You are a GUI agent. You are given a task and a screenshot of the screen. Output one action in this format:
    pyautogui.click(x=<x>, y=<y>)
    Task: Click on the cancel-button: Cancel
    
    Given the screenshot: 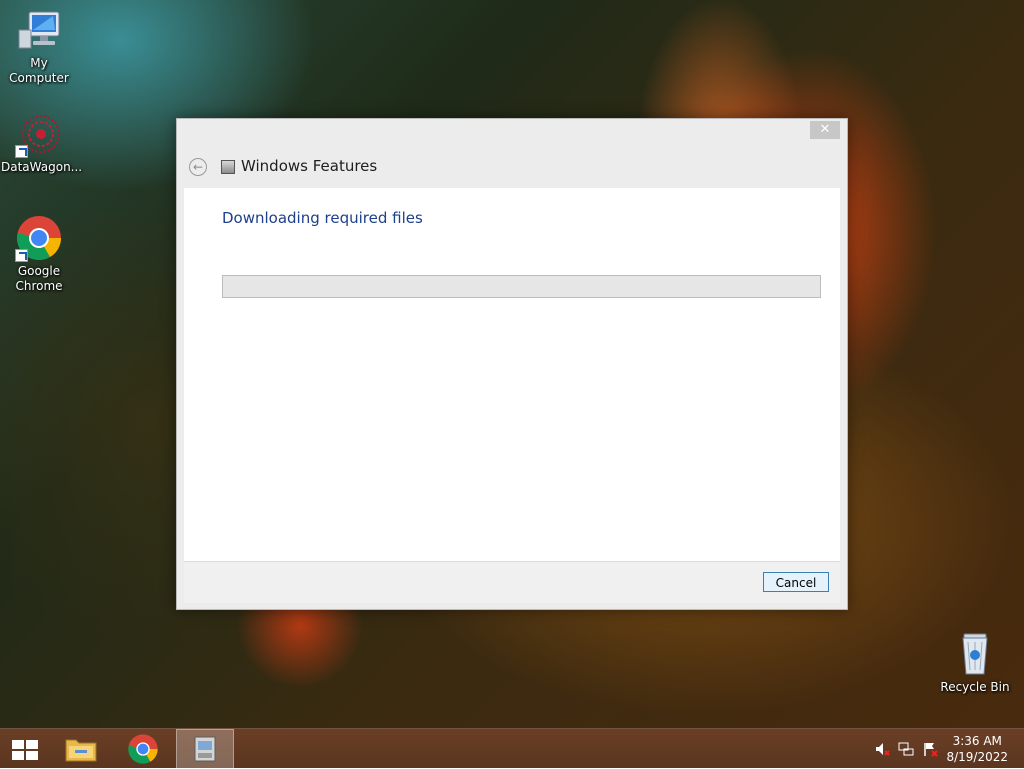 What is the action you would take?
    pyautogui.click(x=796, y=582)
    